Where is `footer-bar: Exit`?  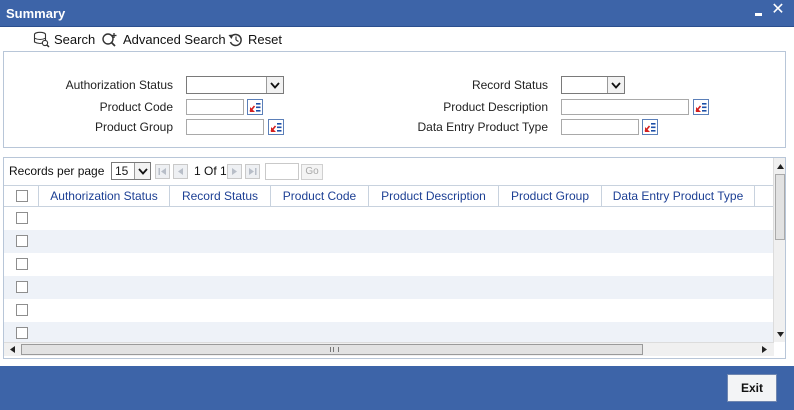
footer-bar: Exit is located at coordinates (397, 388).